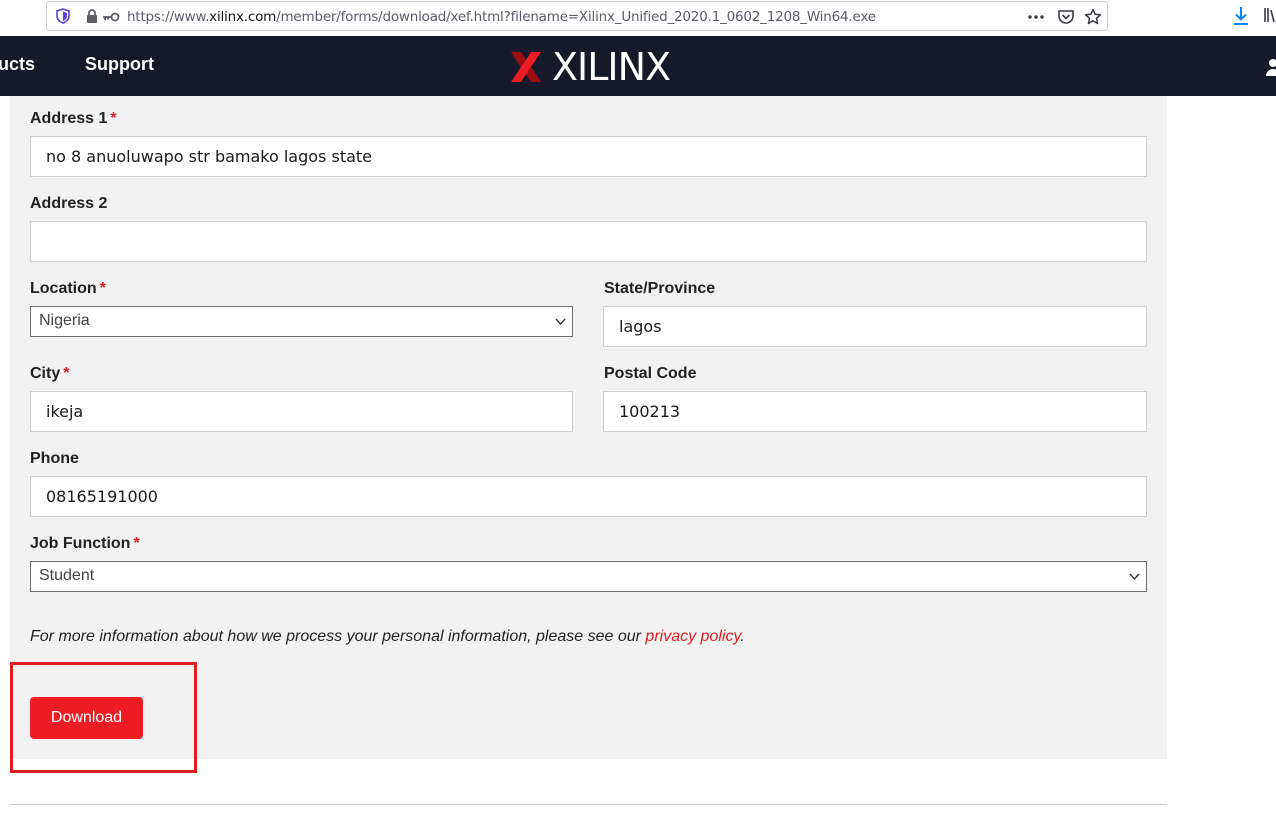 This screenshot has height=815, width=1276. I want to click on address2-label: Address 2, so click(69, 203).